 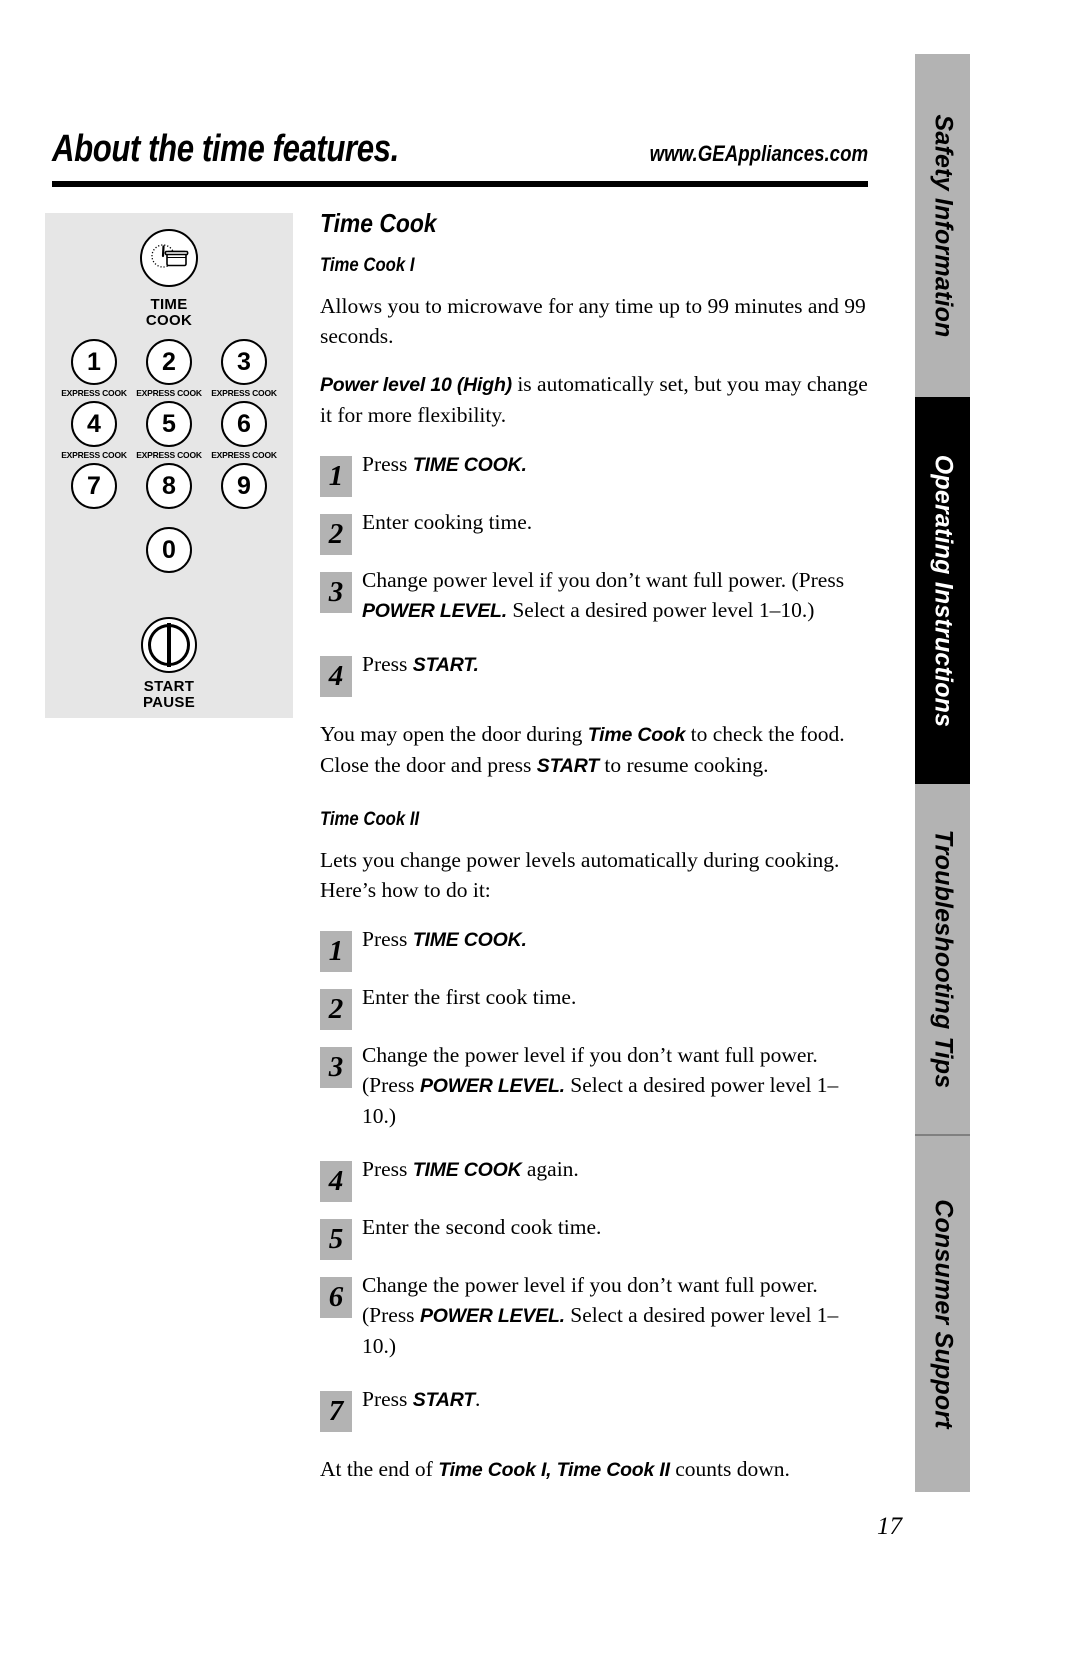 What do you see at coordinates (550, 1169) in the screenshot?
I see `step-text-post: again.` at bounding box center [550, 1169].